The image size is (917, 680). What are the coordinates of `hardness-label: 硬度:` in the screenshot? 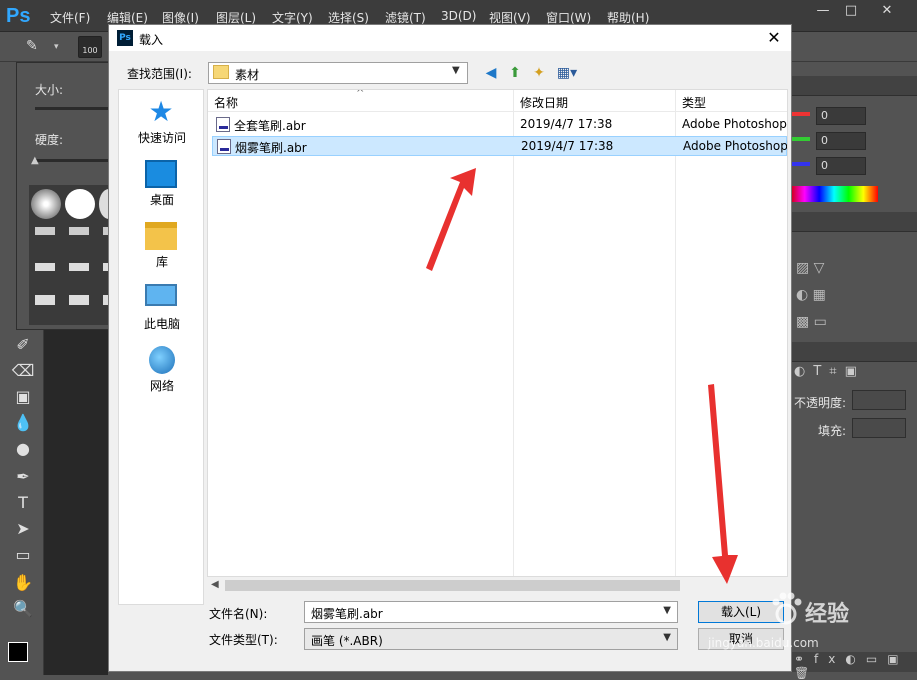 It's located at (49, 140).